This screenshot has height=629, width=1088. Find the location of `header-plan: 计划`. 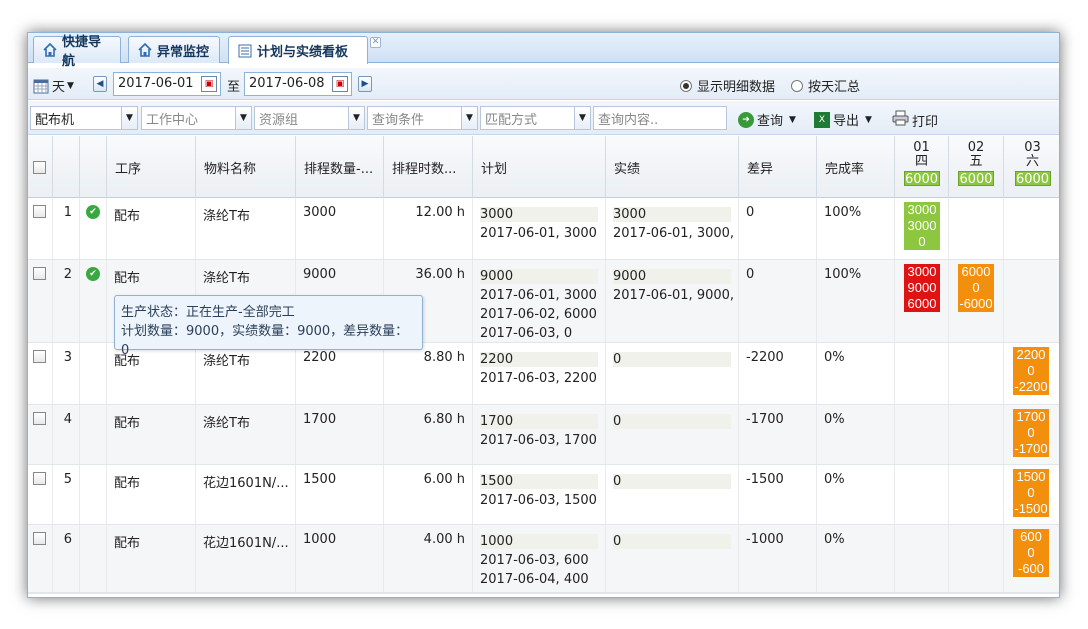

header-plan: 计划 is located at coordinates (539, 167).